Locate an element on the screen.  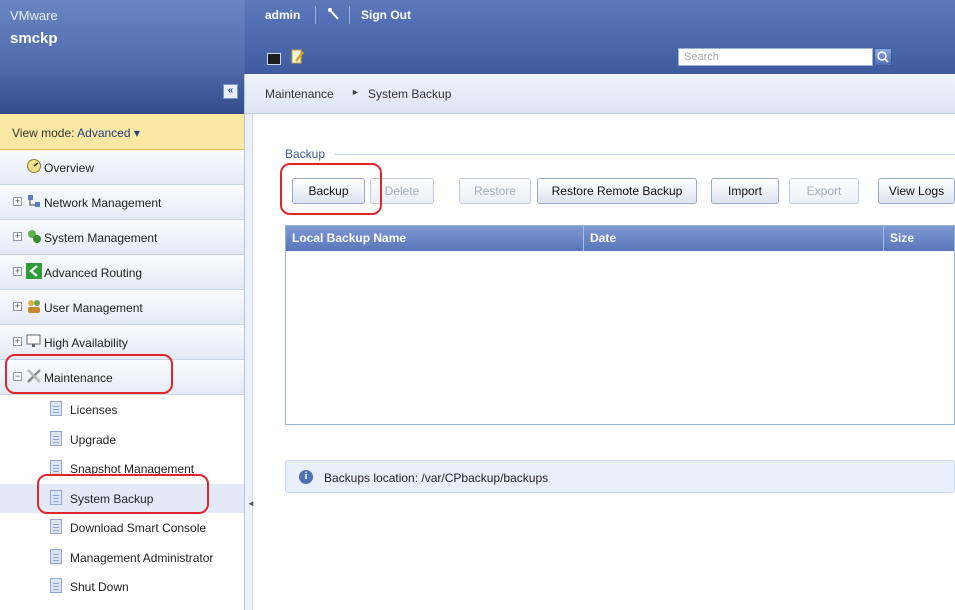
current-user: admin is located at coordinates (283, 15).